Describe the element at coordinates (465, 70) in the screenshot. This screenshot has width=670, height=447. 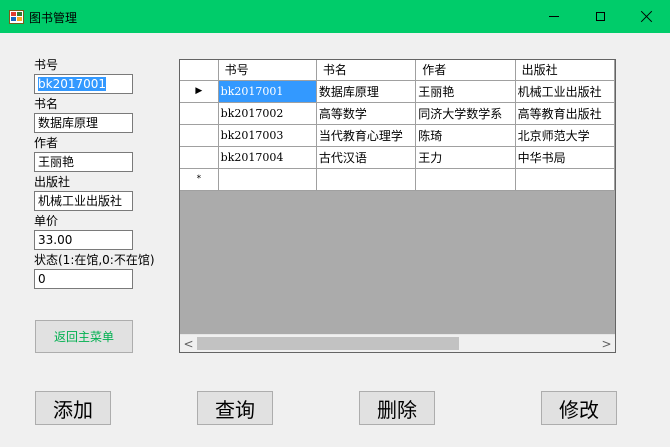
I see `column-header-author: 作者` at that location.